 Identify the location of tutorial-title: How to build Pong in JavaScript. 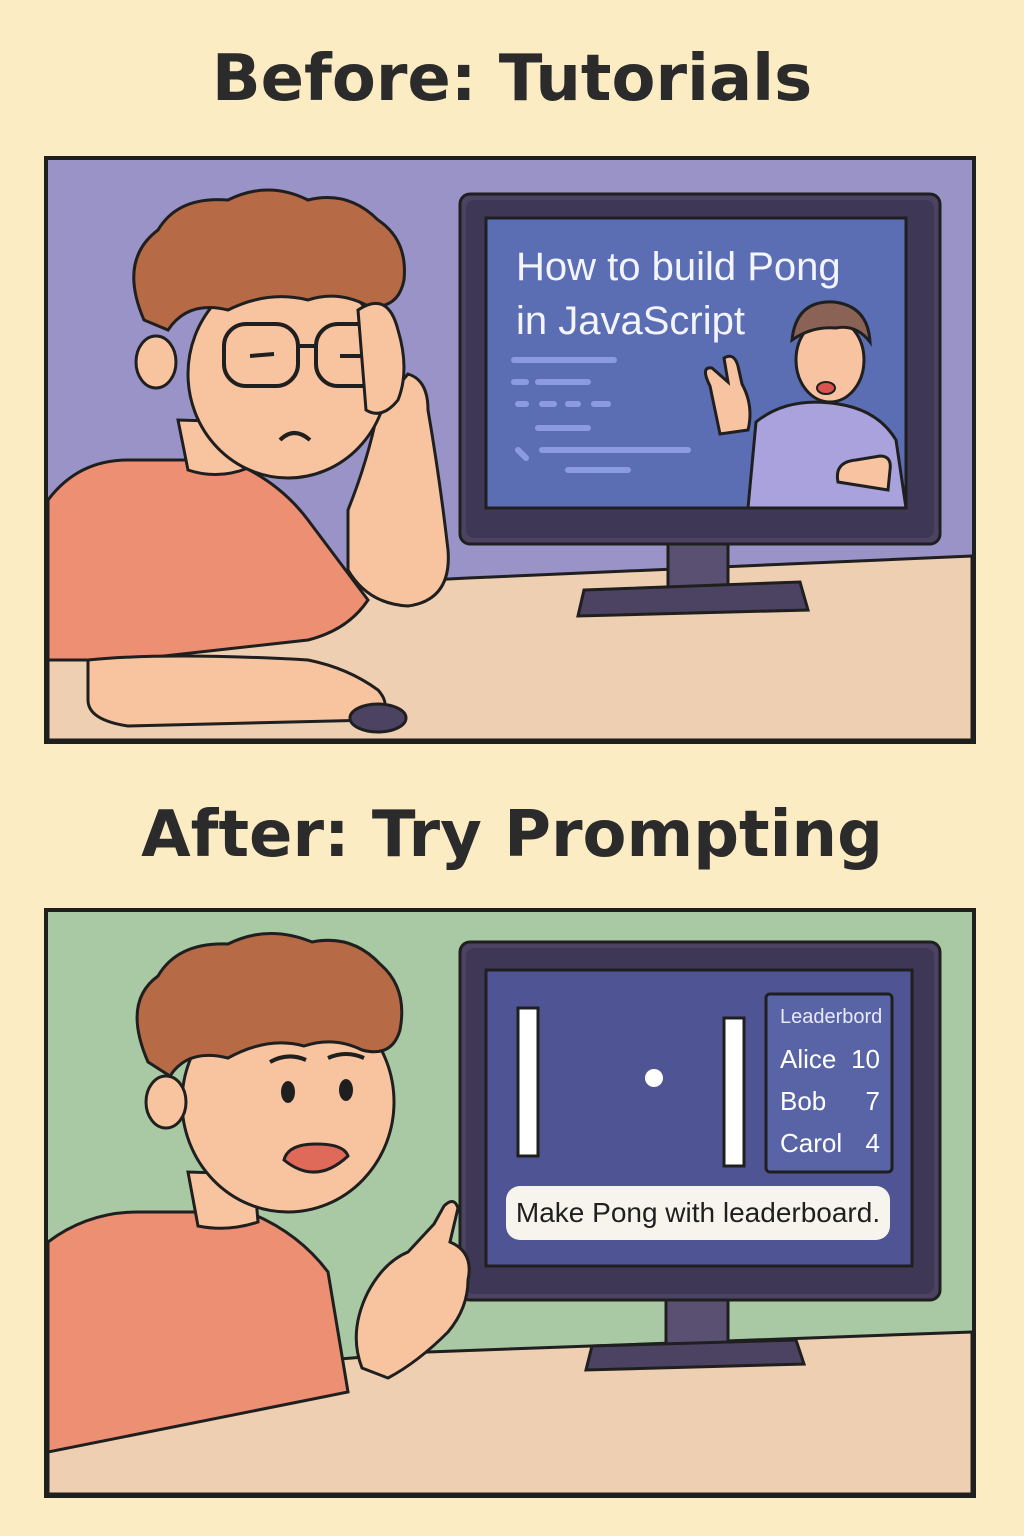
(706, 294).